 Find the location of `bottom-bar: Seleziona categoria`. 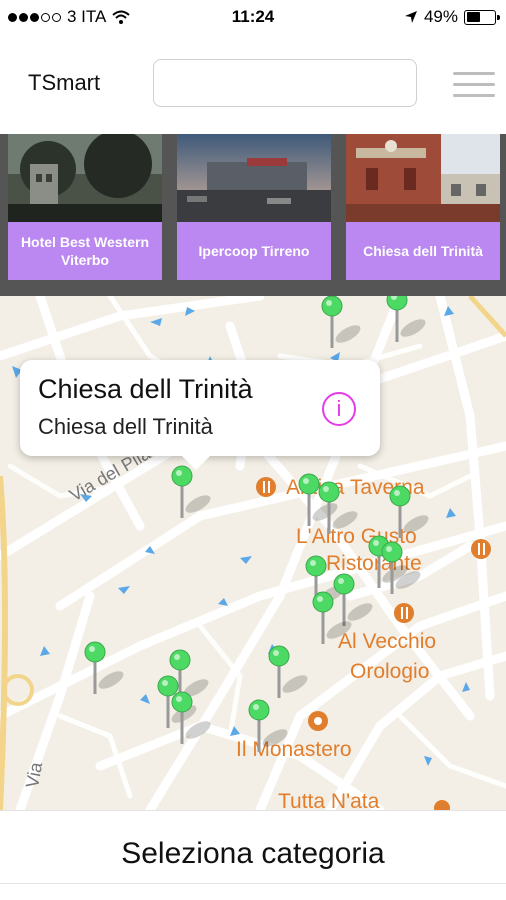

bottom-bar: Seleziona categoria is located at coordinates (253, 855).